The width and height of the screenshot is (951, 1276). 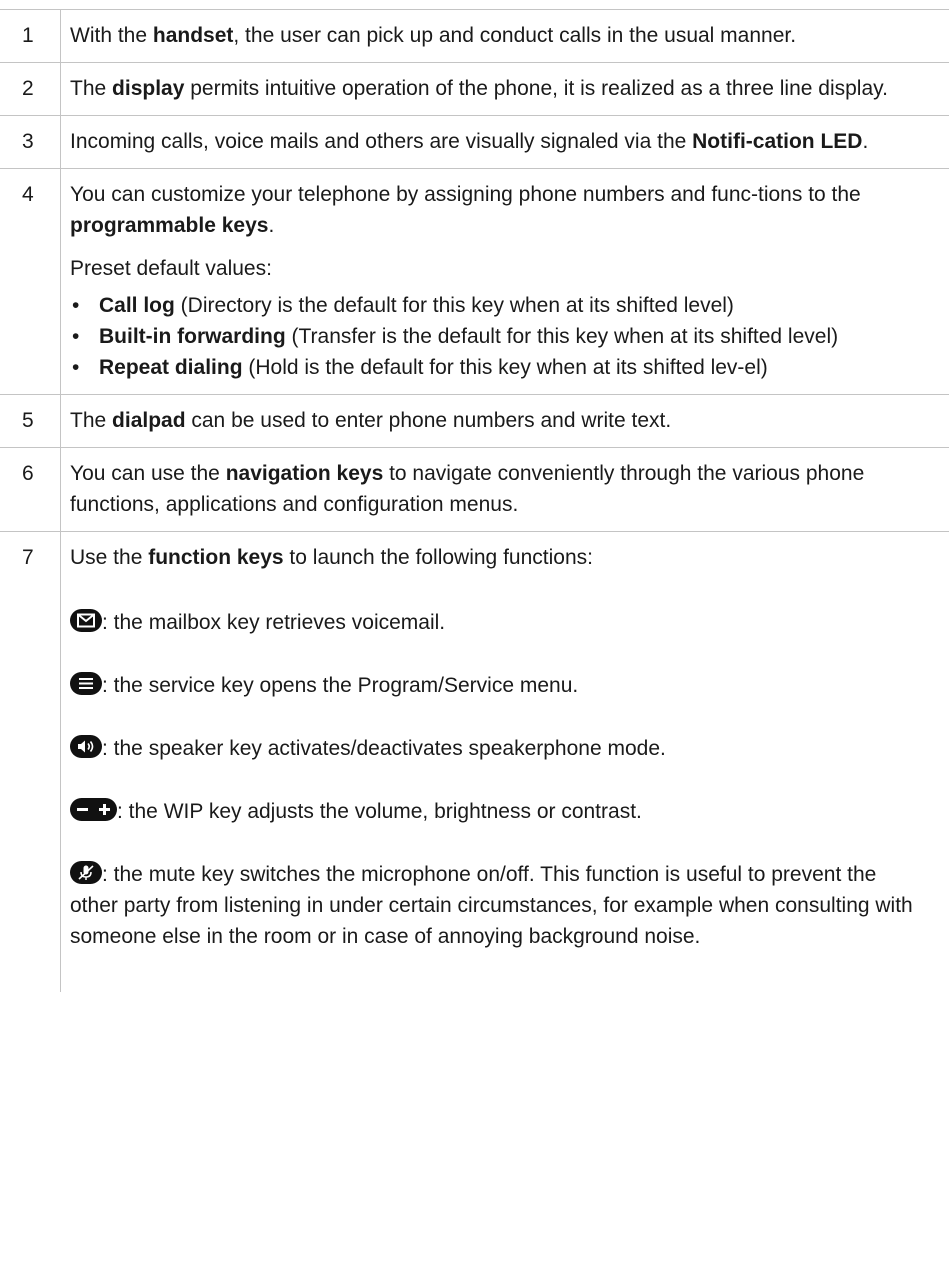 What do you see at coordinates (30, 36) in the screenshot?
I see `row-number: 1` at bounding box center [30, 36].